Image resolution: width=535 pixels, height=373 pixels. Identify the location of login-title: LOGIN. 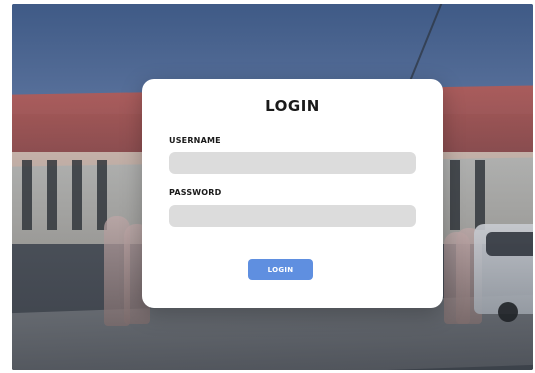
(292, 106).